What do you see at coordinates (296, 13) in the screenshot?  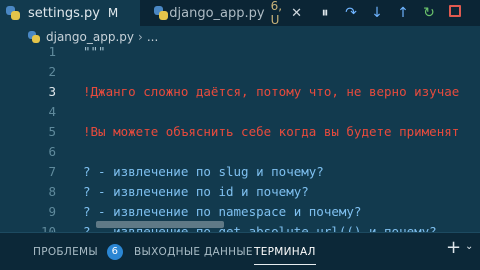 I see `close-icon: ✕` at bounding box center [296, 13].